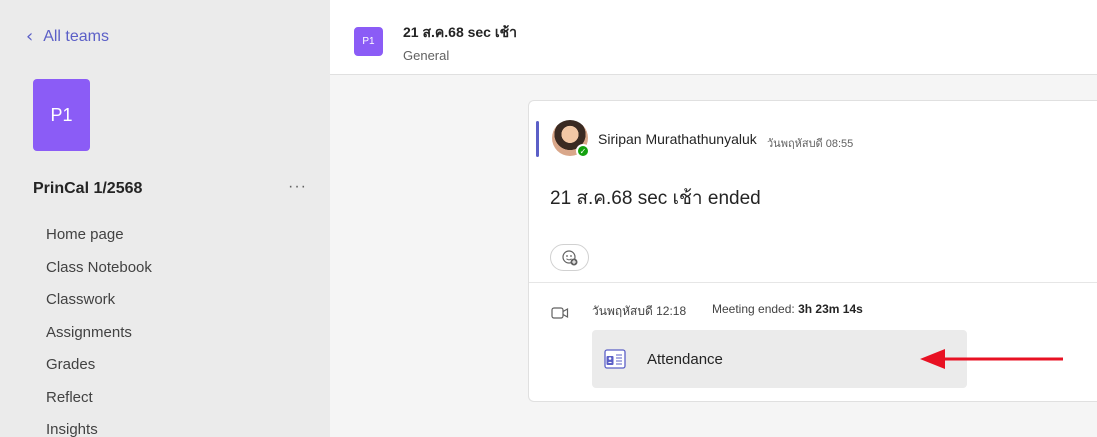 This screenshot has height=437, width=1097. I want to click on meeting-ended-text: Meeting ended: 3h 23m 14s, so click(787, 309).